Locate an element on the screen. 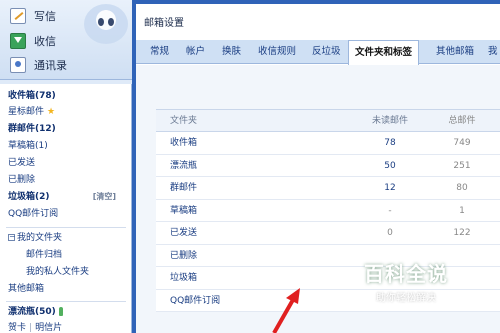 The width and height of the screenshot is (500, 333). table-row: 漂流瓶 50 251 is located at coordinates (328, 166).